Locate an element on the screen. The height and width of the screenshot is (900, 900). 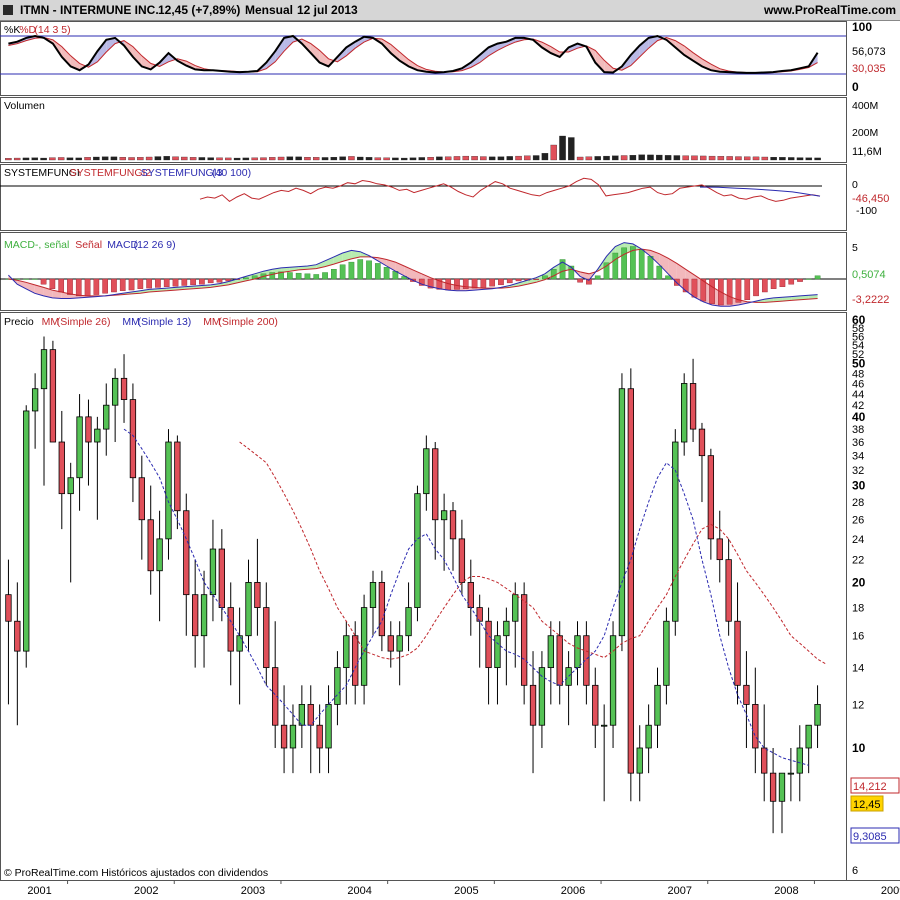
panel-volume is located at coordinates (423, 130).